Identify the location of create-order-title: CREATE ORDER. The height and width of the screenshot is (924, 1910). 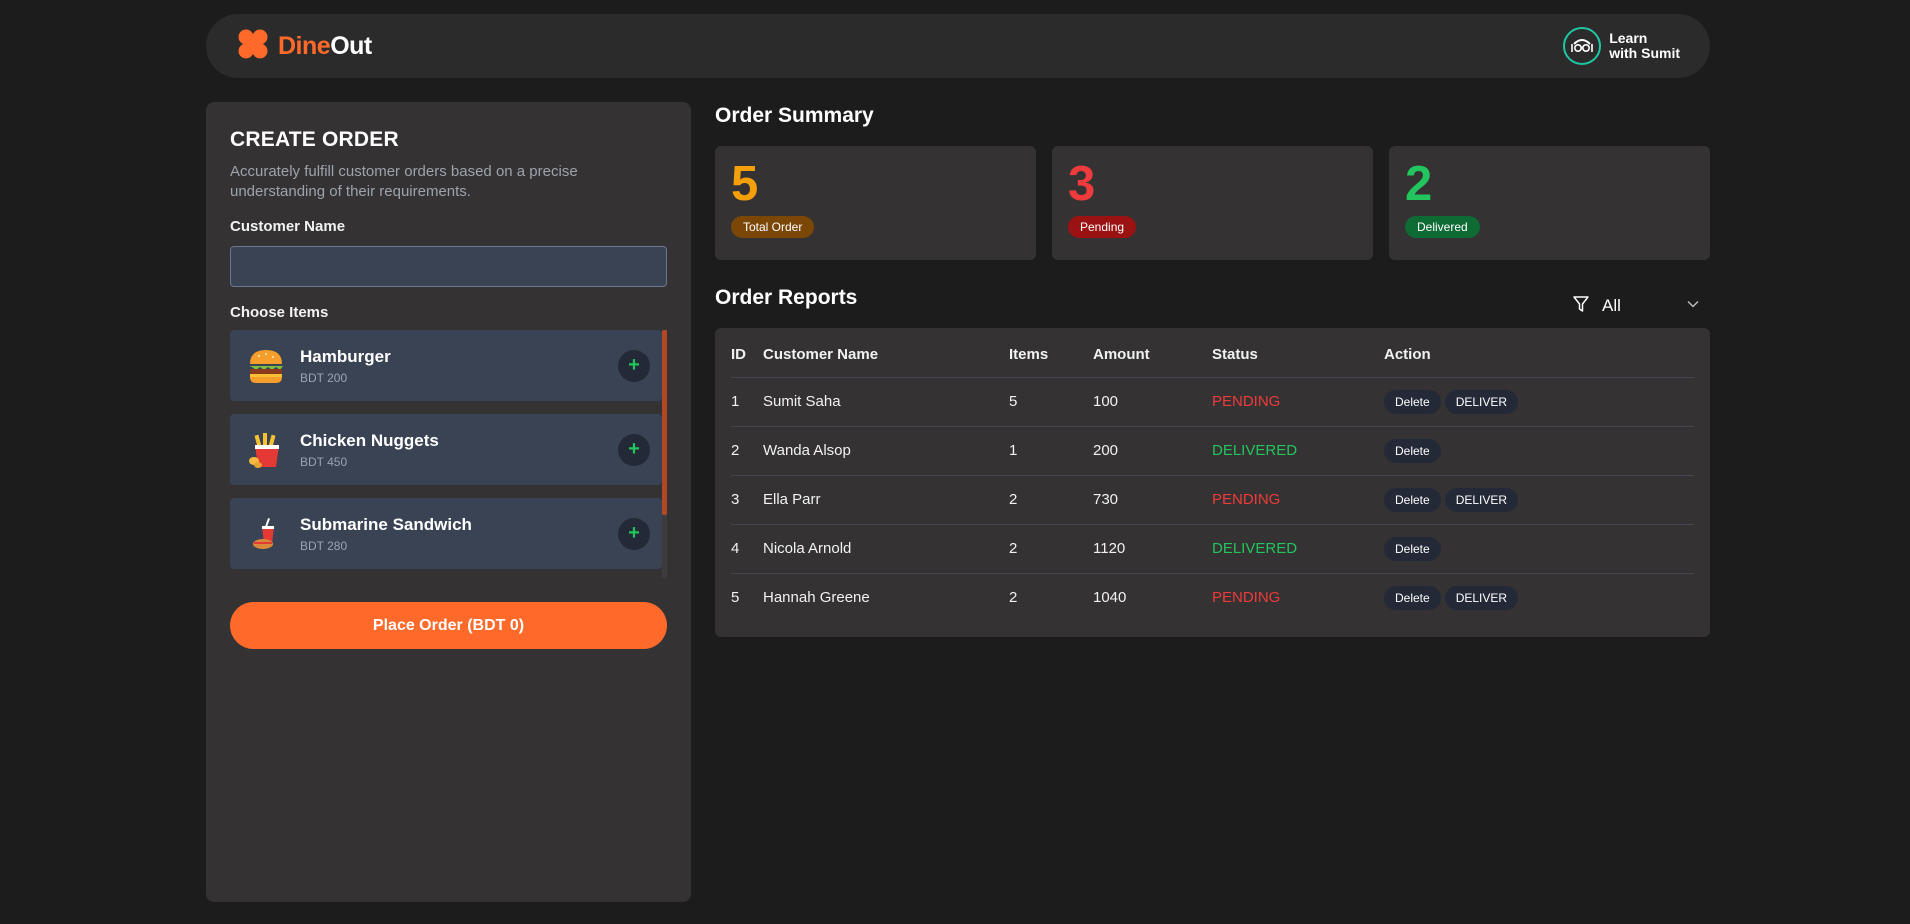
(314, 139).